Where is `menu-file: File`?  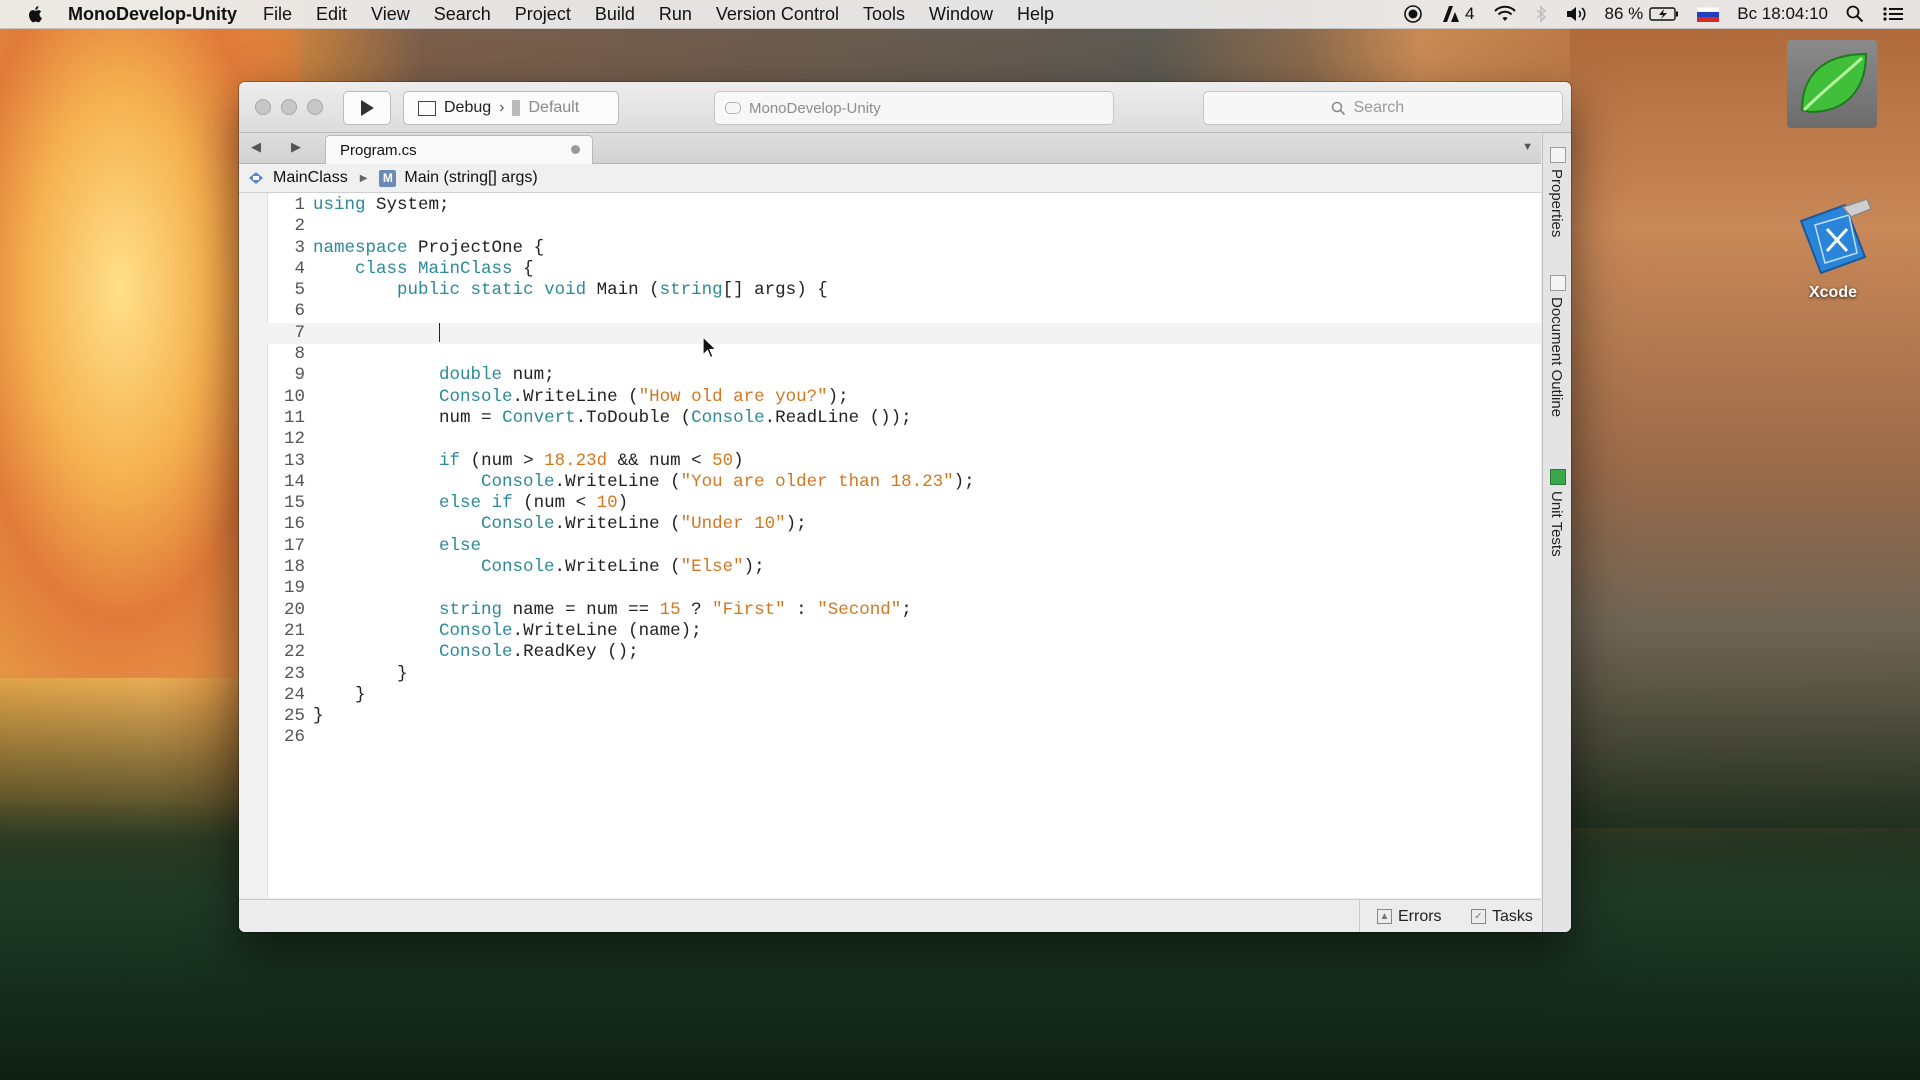
menu-file: File is located at coordinates (277, 14).